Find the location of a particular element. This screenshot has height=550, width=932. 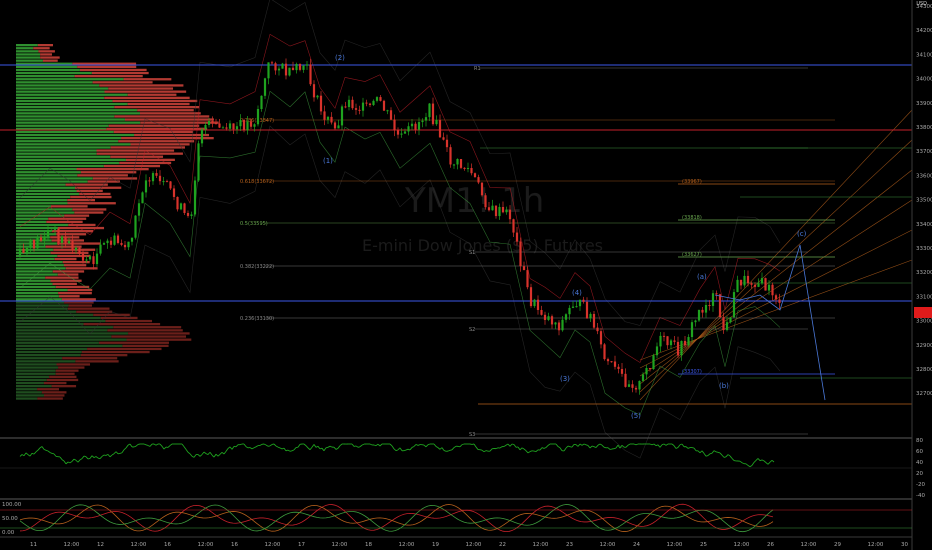

time-tick: 17 is located at coordinates (301, 545).